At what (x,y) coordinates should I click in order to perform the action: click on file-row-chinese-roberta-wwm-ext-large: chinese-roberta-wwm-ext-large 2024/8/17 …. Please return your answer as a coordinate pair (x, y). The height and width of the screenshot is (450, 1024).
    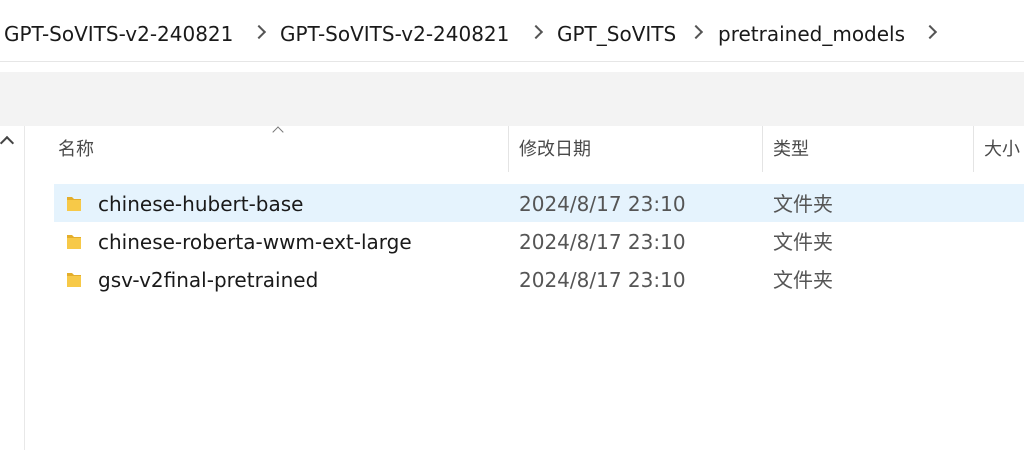
    Looking at the image, I should click on (539, 241).